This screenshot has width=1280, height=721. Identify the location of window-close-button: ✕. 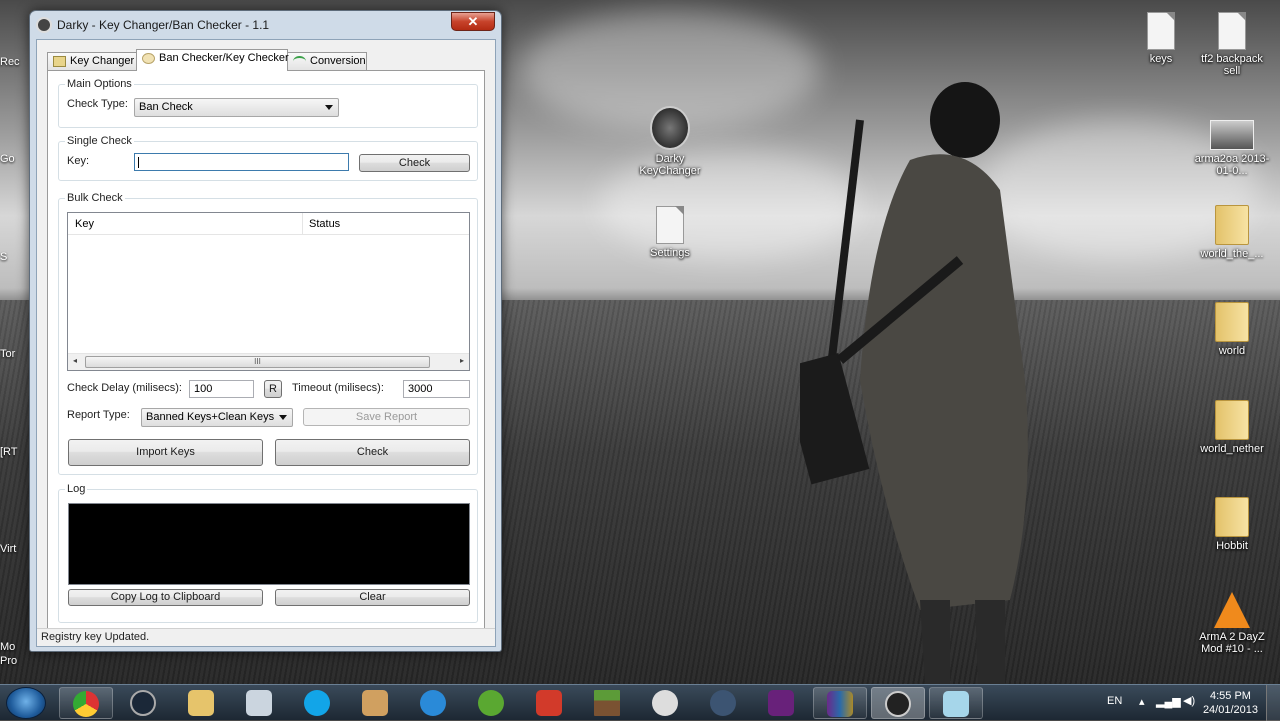
(473, 21).